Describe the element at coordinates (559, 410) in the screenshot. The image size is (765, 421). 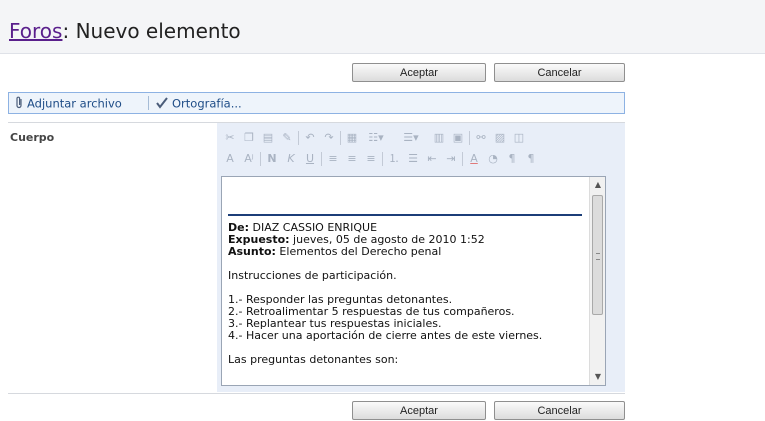
I see `cancel-button-bottom: Cancelar` at that location.